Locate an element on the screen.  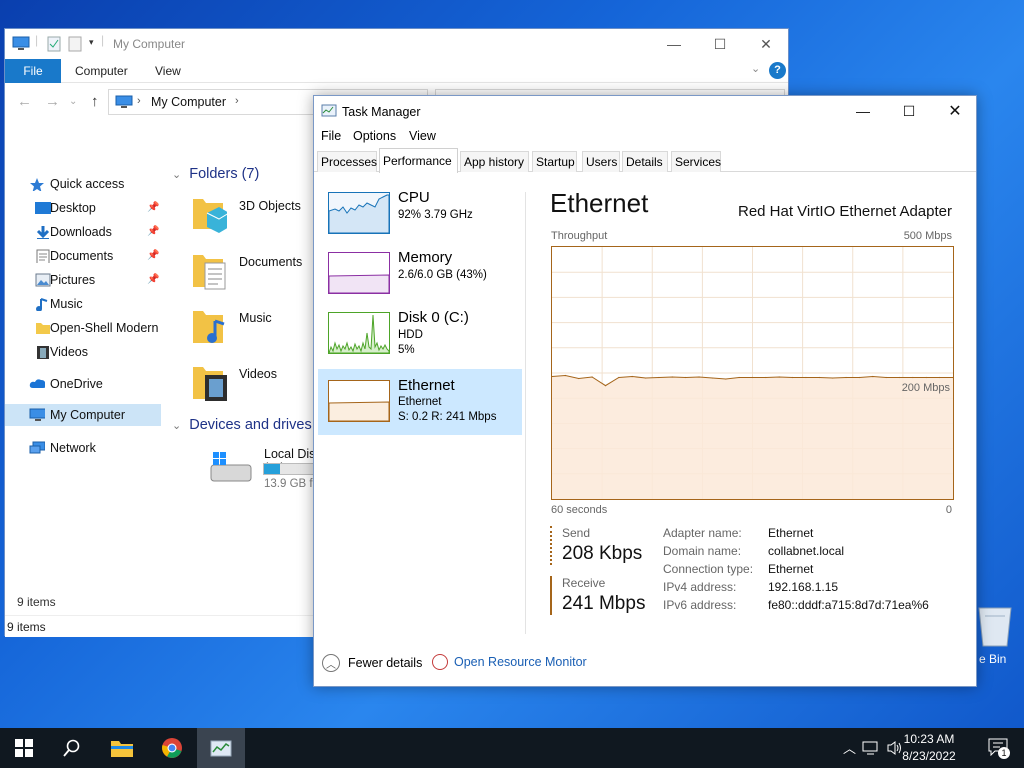
folder-item-documents: Documents is located at coordinates (253, 276).